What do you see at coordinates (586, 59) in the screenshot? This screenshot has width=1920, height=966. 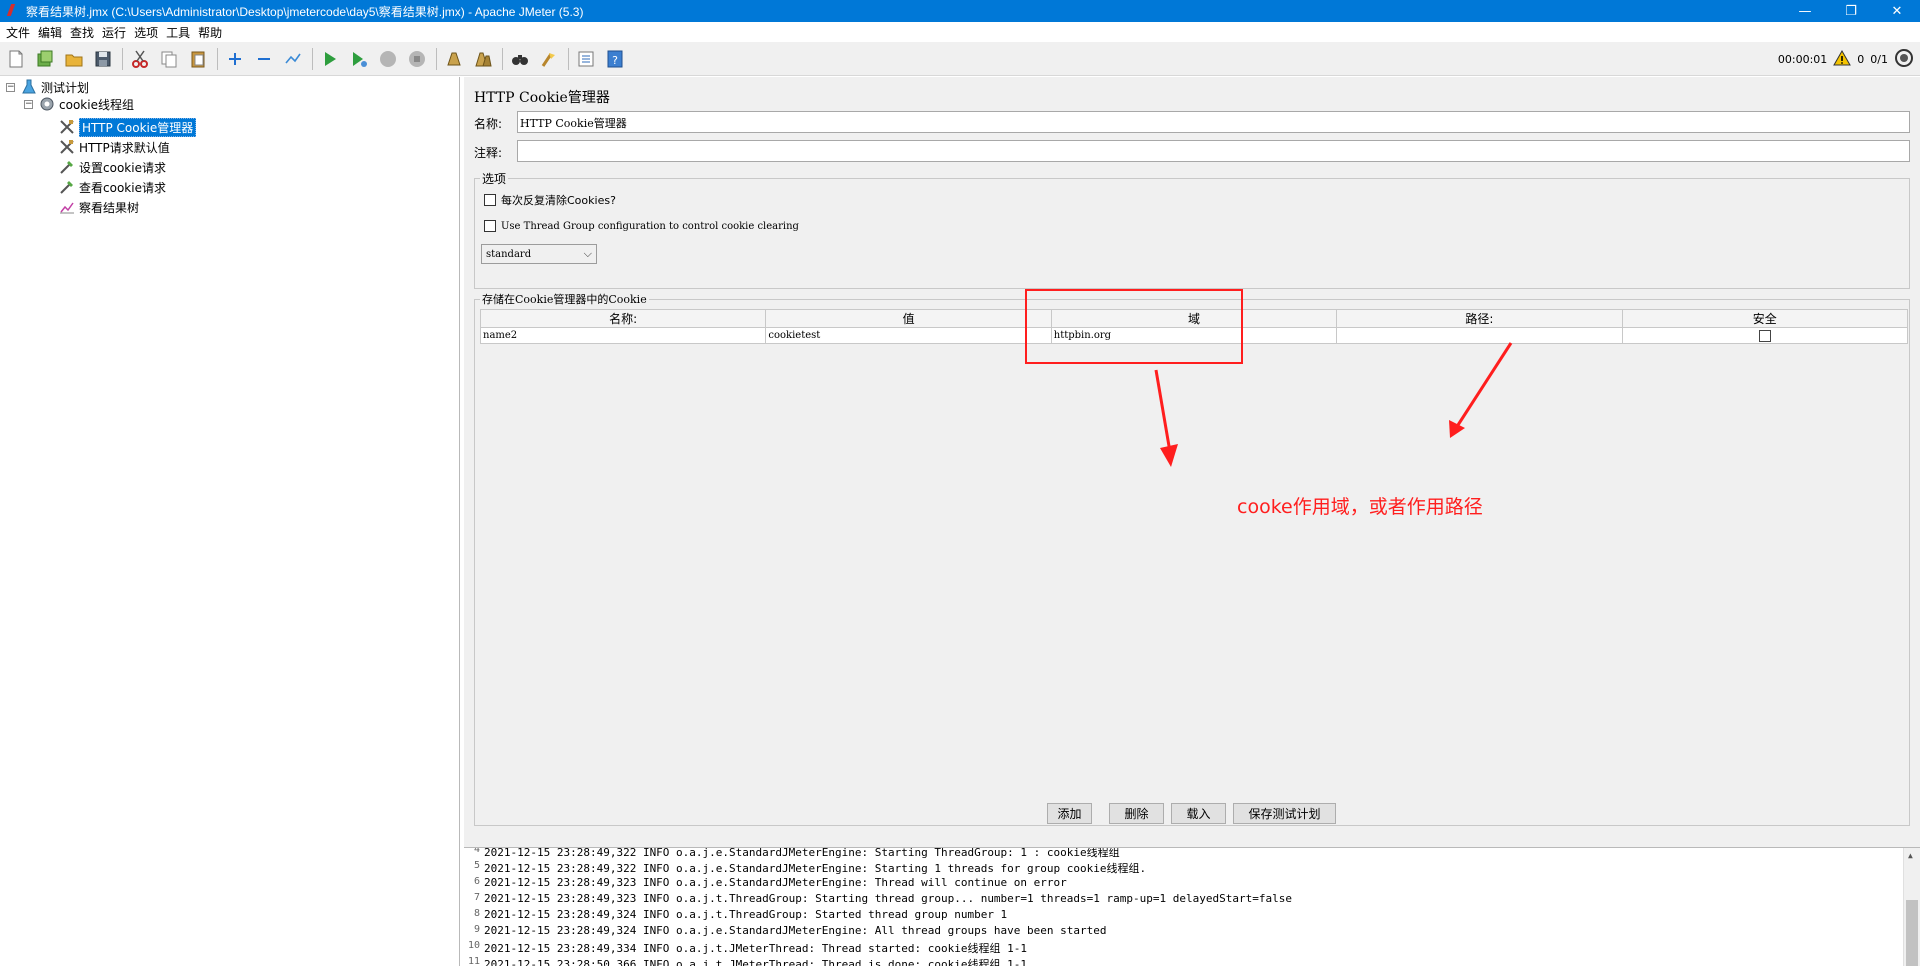 I see `function-helper-icon` at bounding box center [586, 59].